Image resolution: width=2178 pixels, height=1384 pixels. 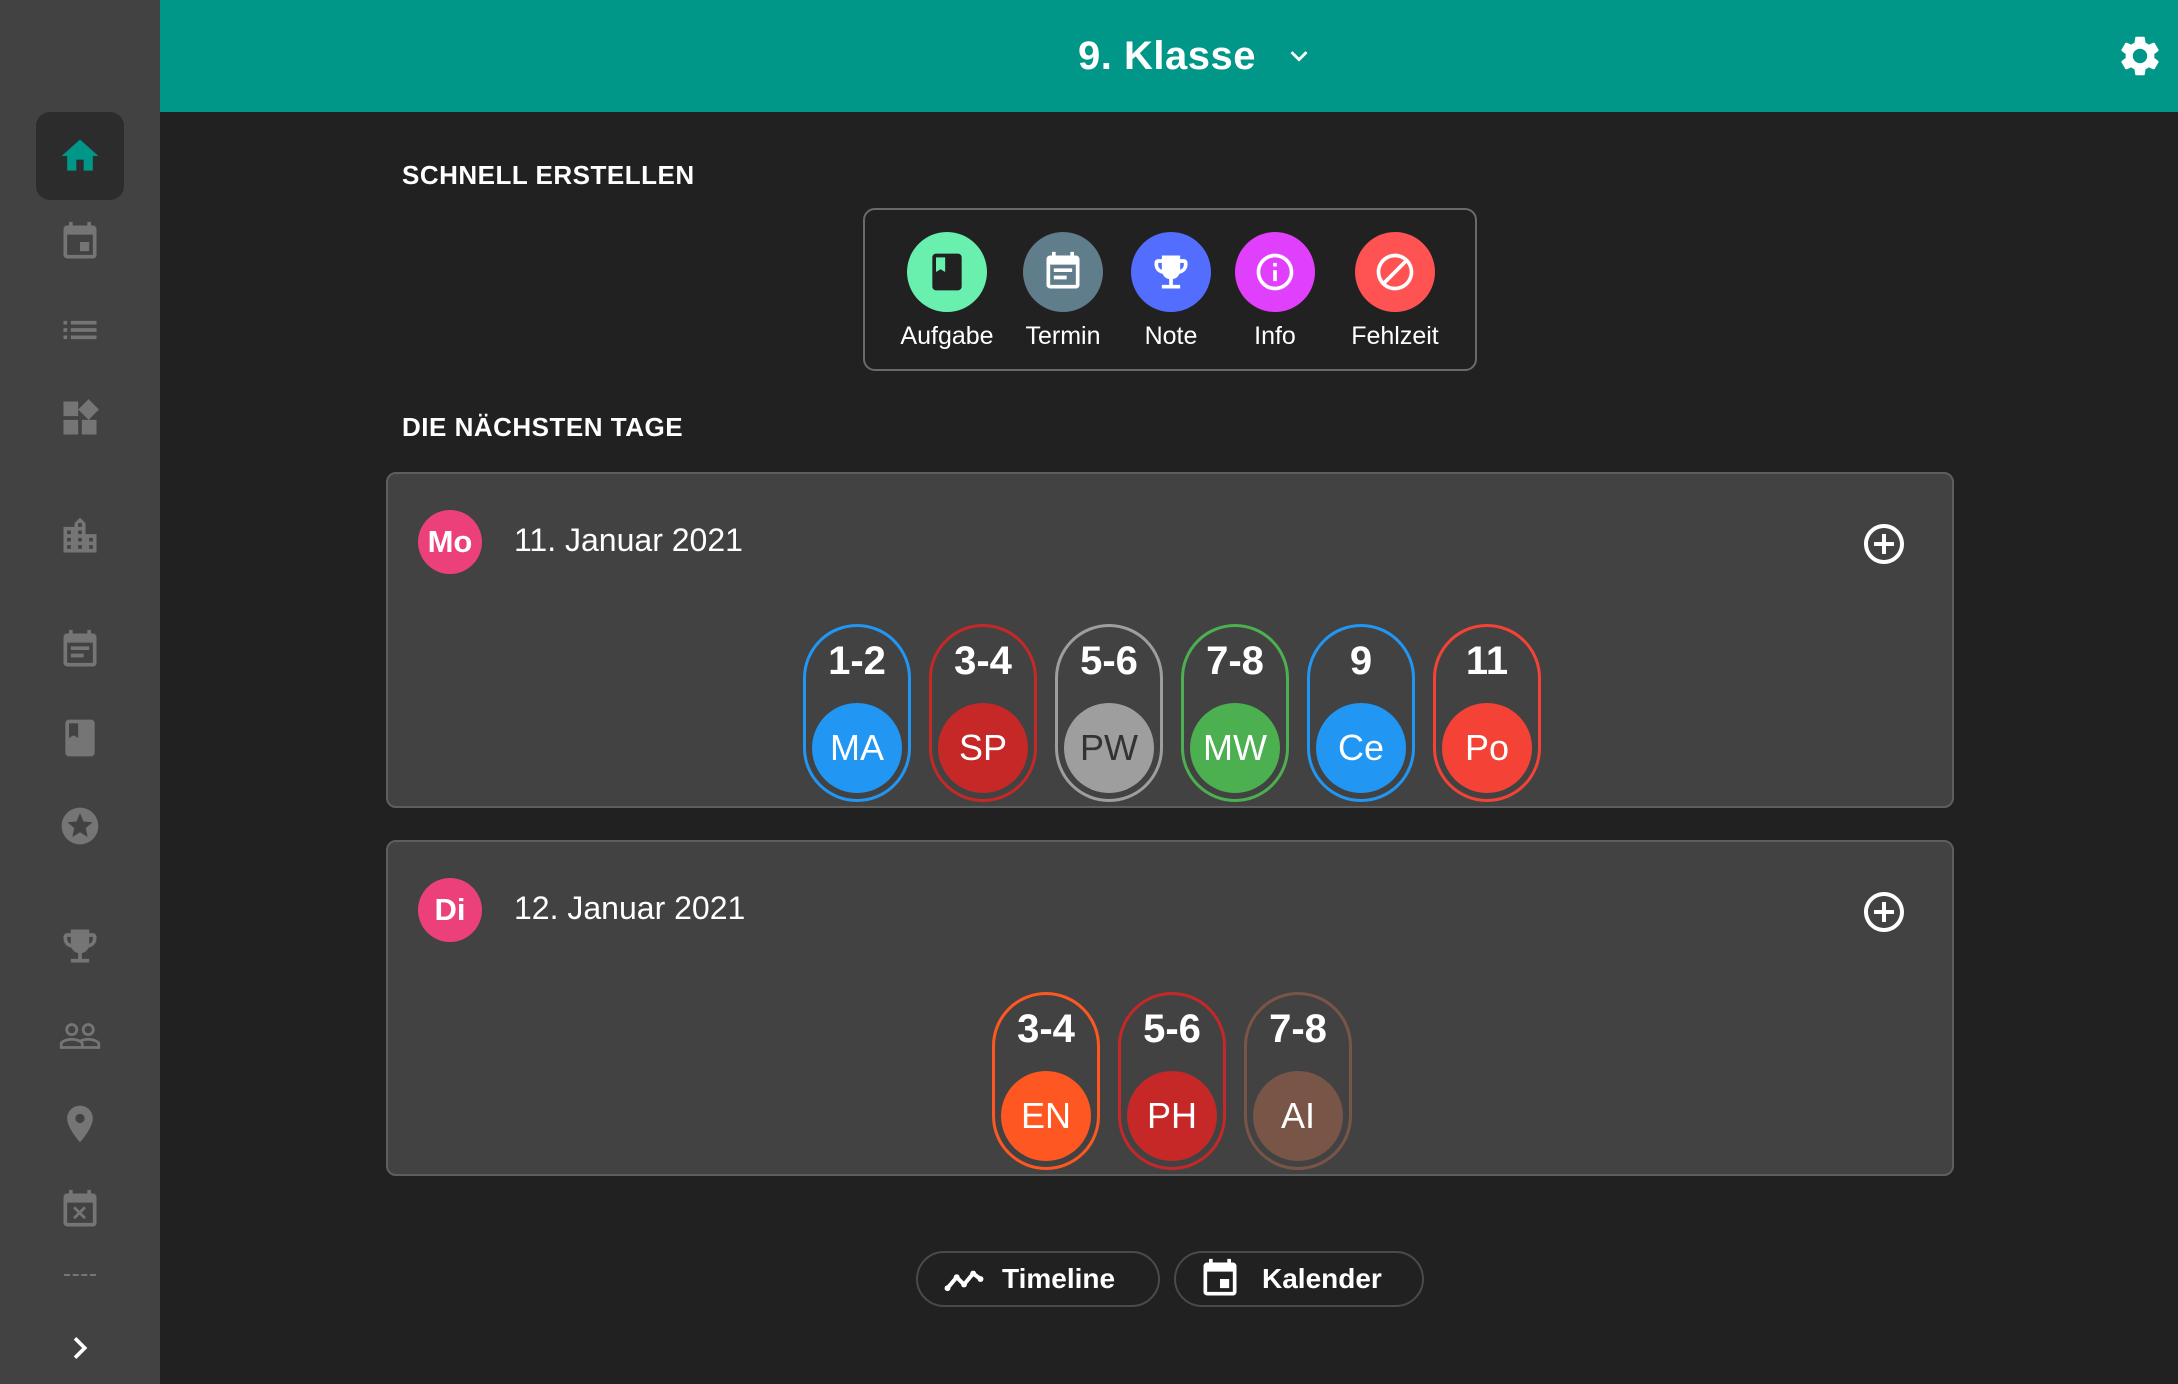 What do you see at coordinates (548, 175) in the screenshot?
I see `quick-create-heading: SCHNELL ERSTELLEN` at bounding box center [548, 175].